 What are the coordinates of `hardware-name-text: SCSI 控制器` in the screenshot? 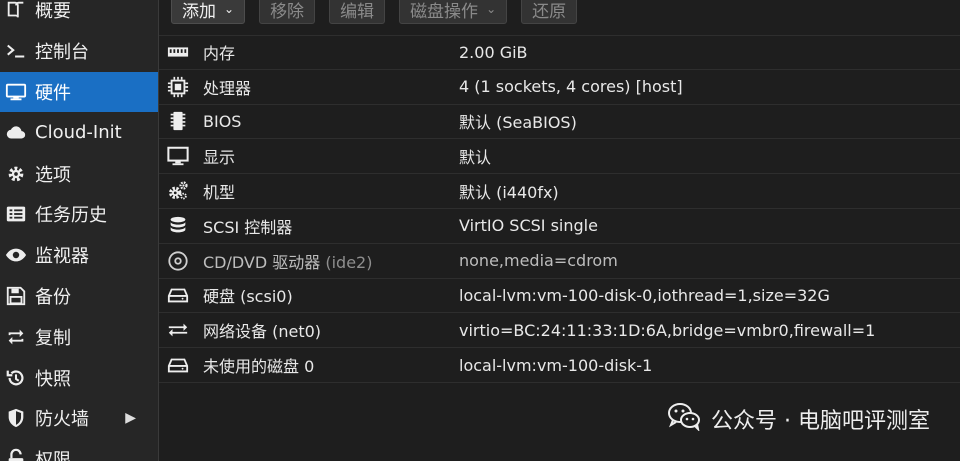 It's located at (248, 227).